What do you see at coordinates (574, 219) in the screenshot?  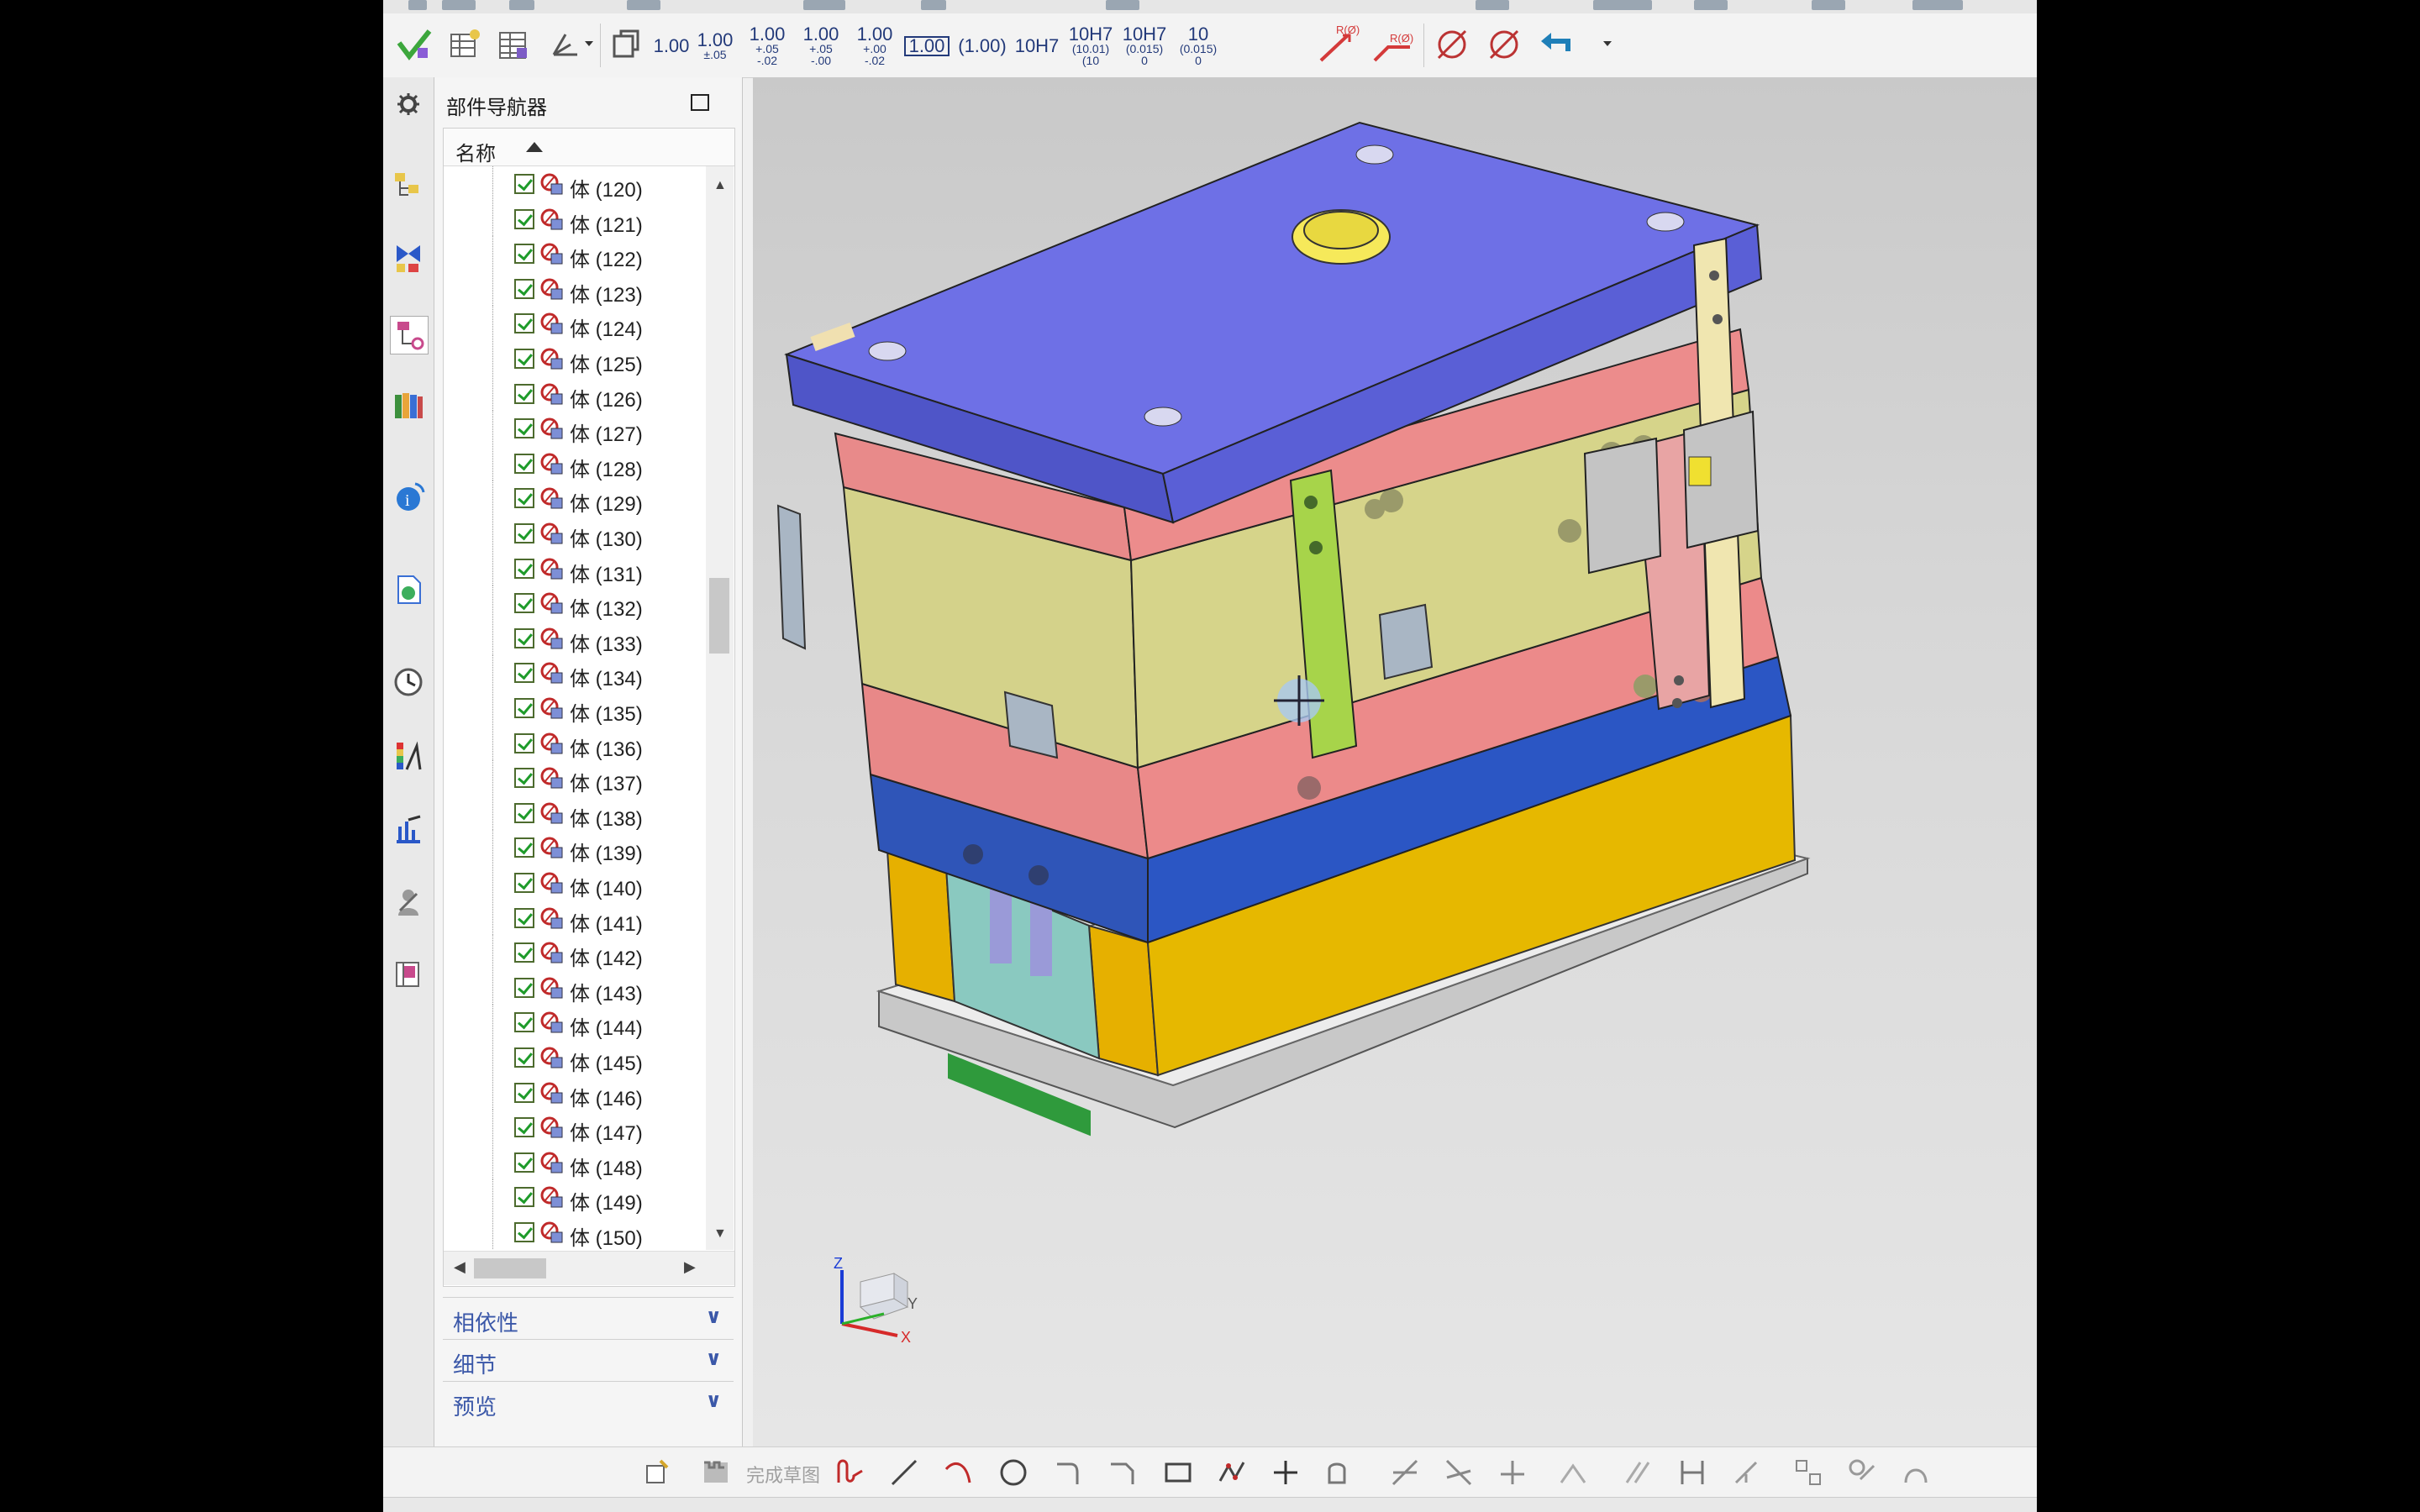 I see `tree-row: 体 (121)` at bounding box center [574, 219].